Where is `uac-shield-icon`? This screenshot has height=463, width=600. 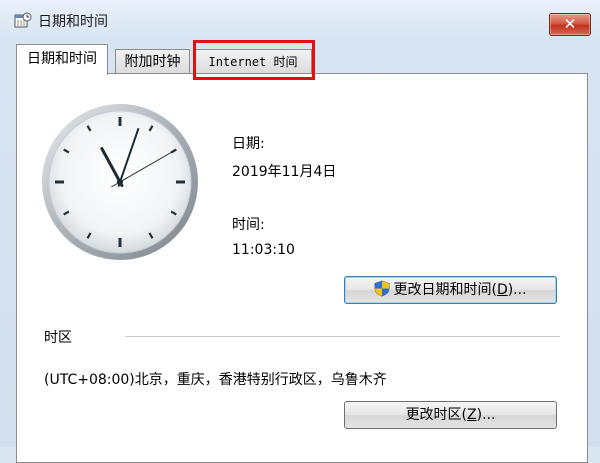 uac-shield-icon is located at coordinates (382, 288).